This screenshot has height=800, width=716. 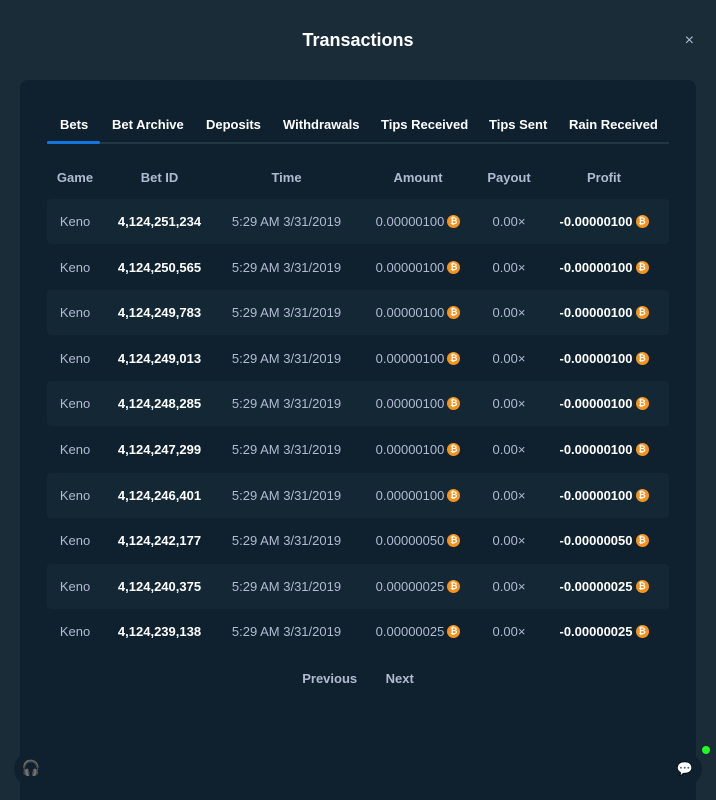 I want to click on tab-rain-received: Rain Received, so click(x=613, y=124).